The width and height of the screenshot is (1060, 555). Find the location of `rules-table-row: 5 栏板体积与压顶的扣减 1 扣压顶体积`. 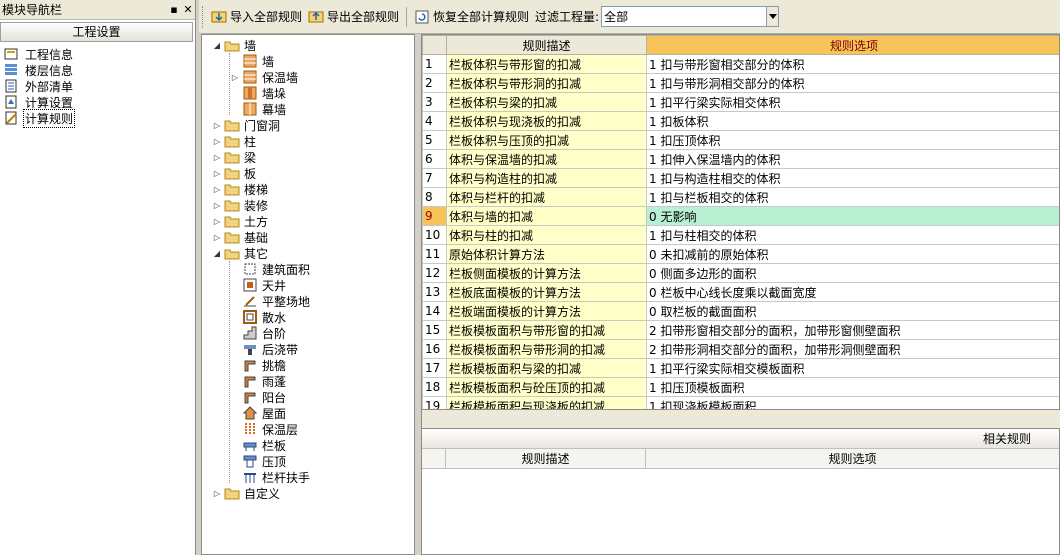

rules-table-row: 5 栏板体积与压顶的扣减 1 扣压顶体积 is located at coordinates (740, 140).